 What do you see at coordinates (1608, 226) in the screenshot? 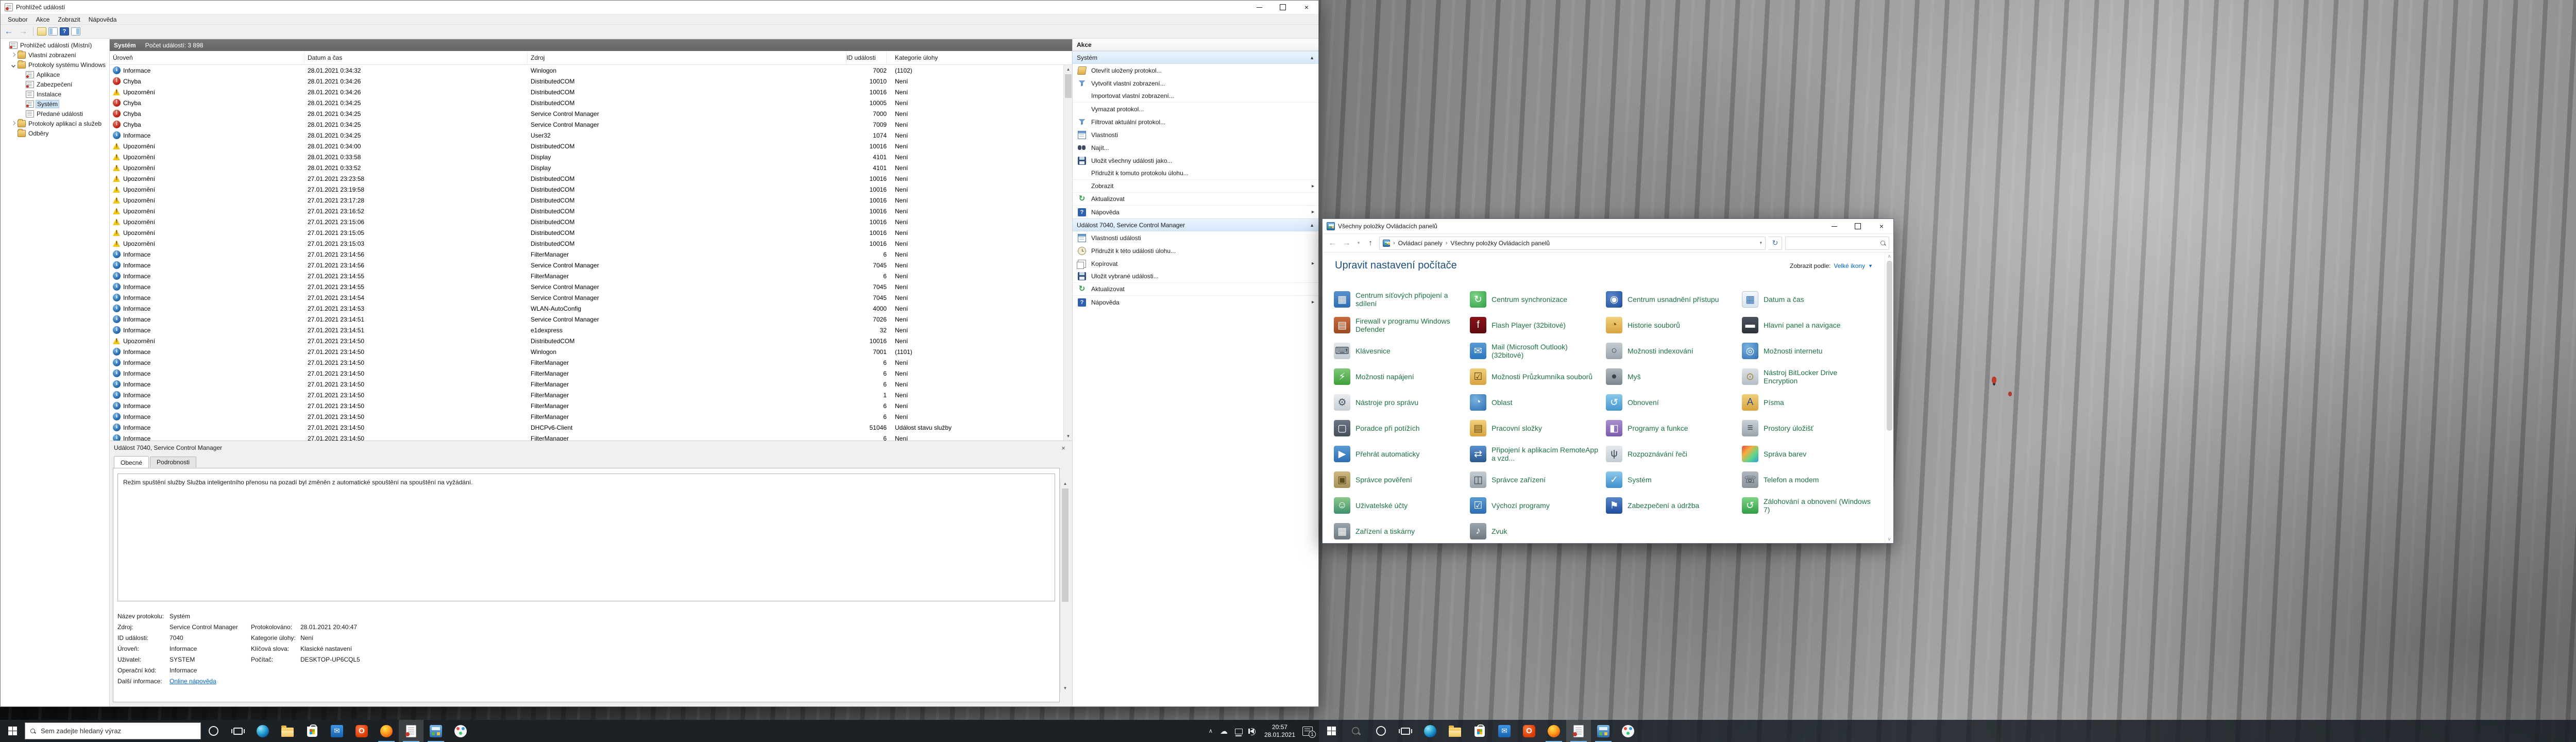
I see `control-panel-titlebar: Všechny položky Ovládacích panelů ×` at bounding box center [1608, 226].